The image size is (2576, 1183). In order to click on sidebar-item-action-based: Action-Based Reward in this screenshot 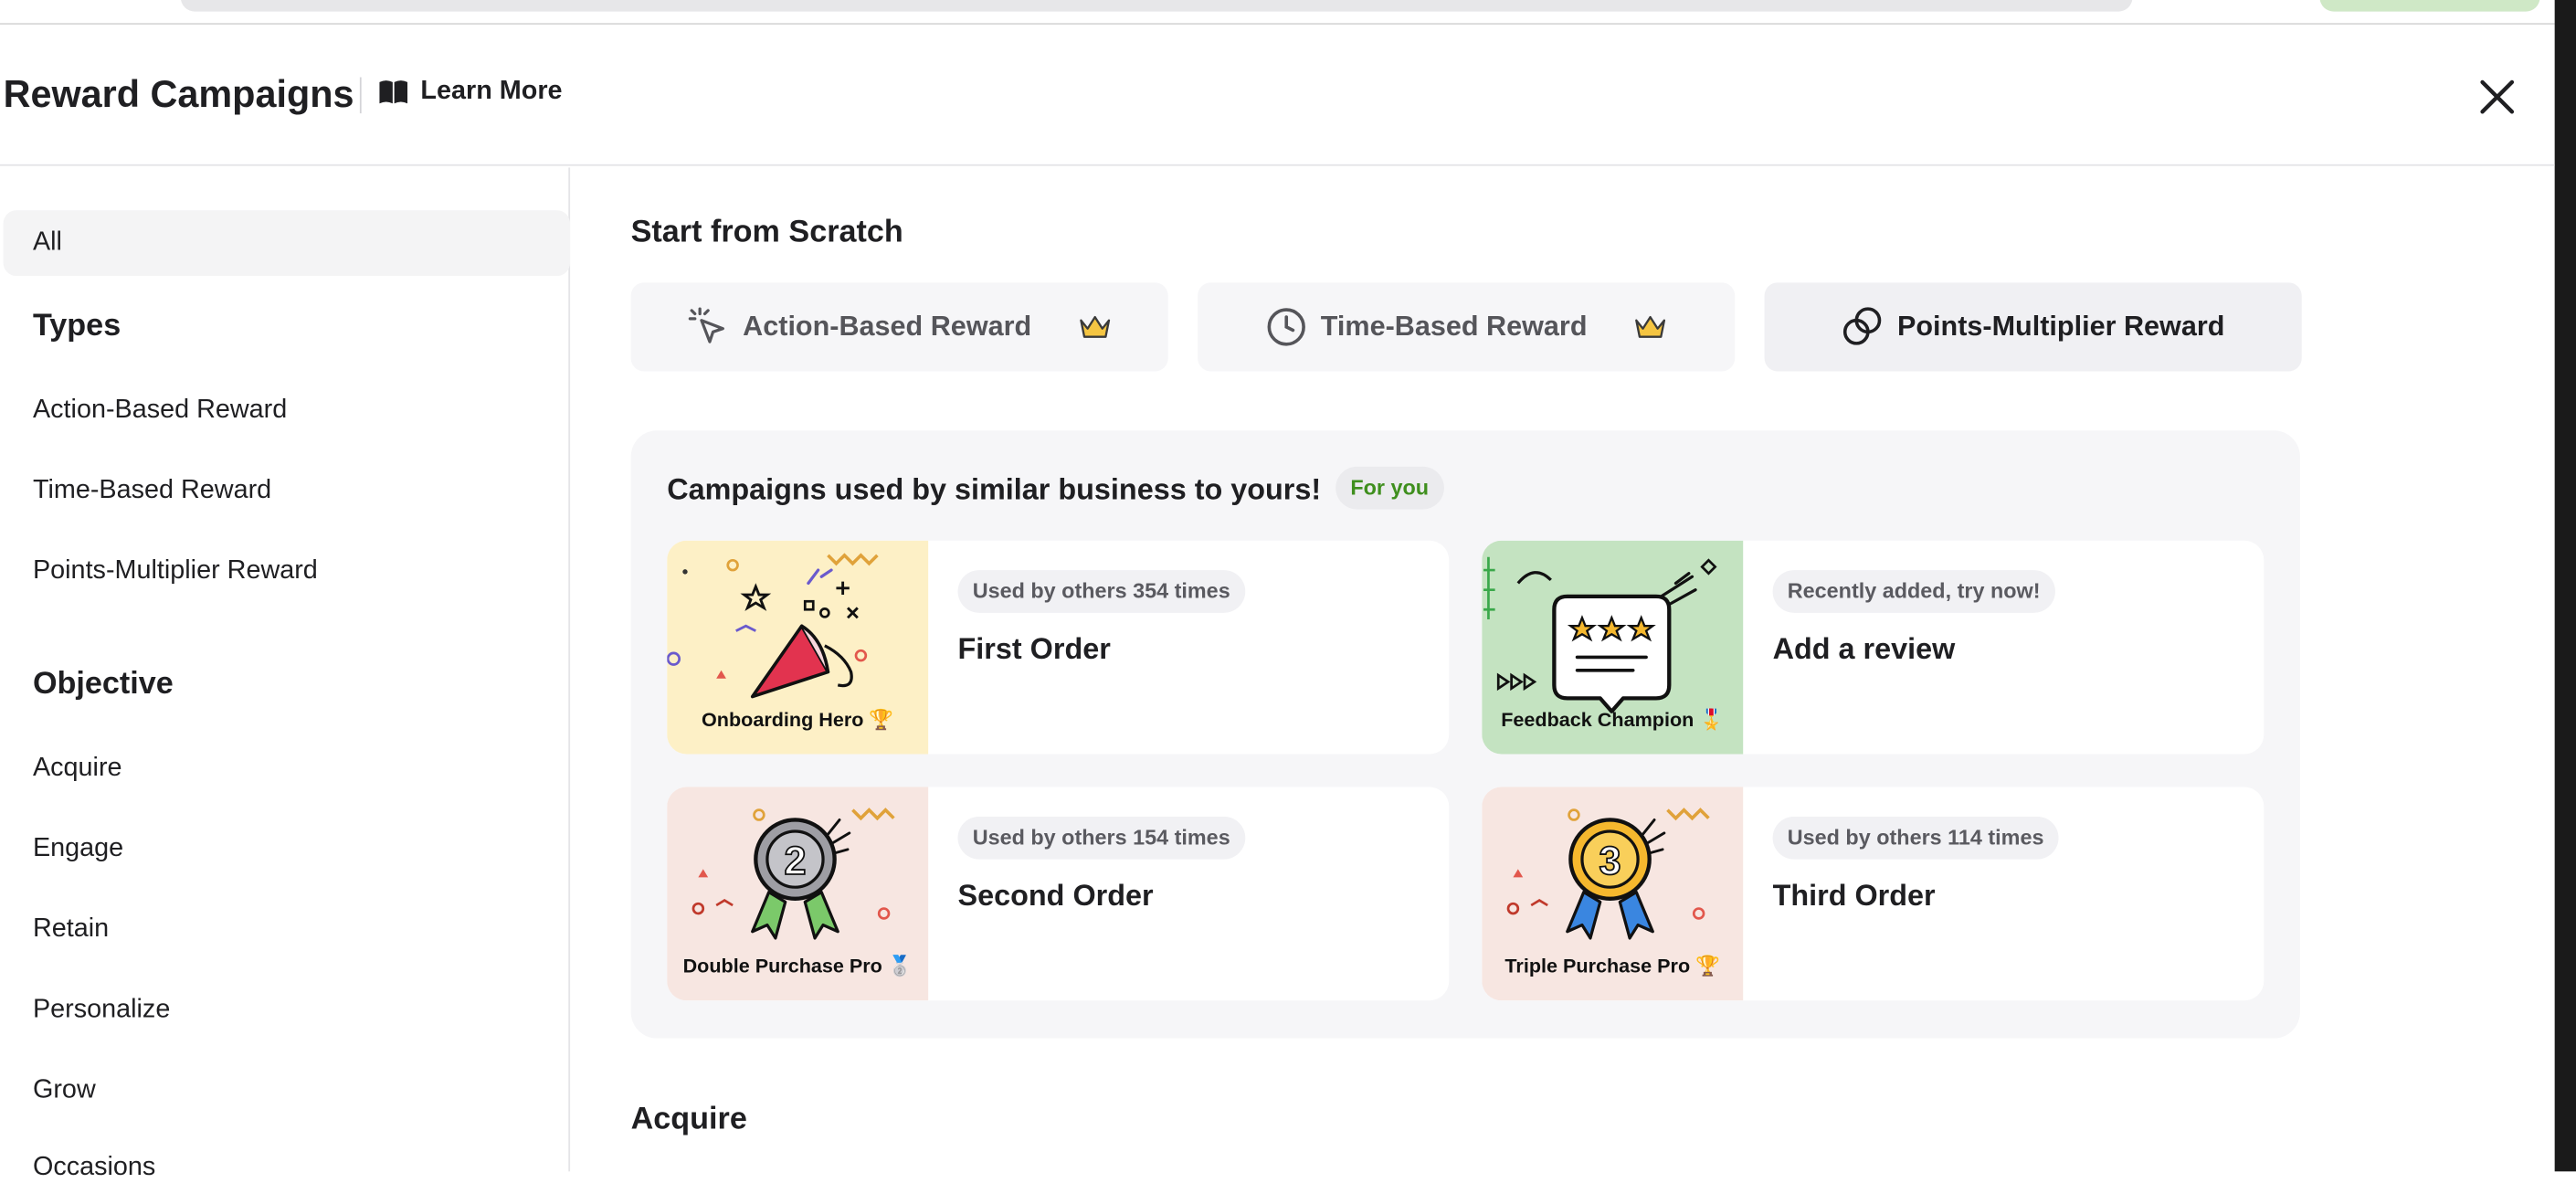, I will do `click(160, 410)`.